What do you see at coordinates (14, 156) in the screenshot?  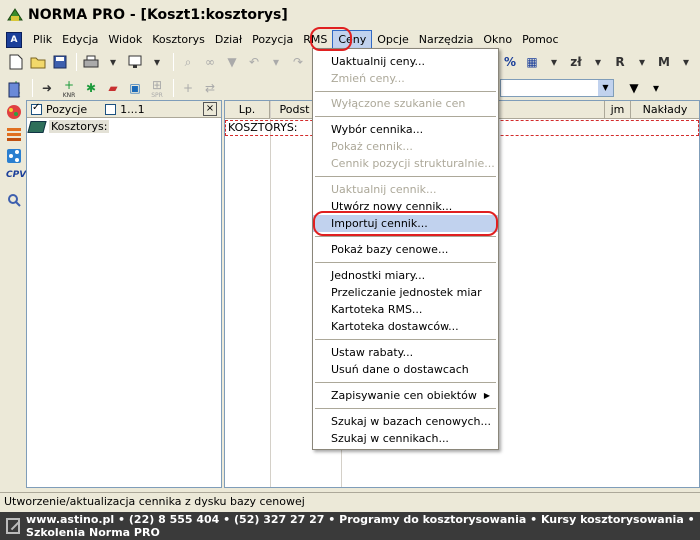 I see `share-icon` at bounding box center [14, 156].